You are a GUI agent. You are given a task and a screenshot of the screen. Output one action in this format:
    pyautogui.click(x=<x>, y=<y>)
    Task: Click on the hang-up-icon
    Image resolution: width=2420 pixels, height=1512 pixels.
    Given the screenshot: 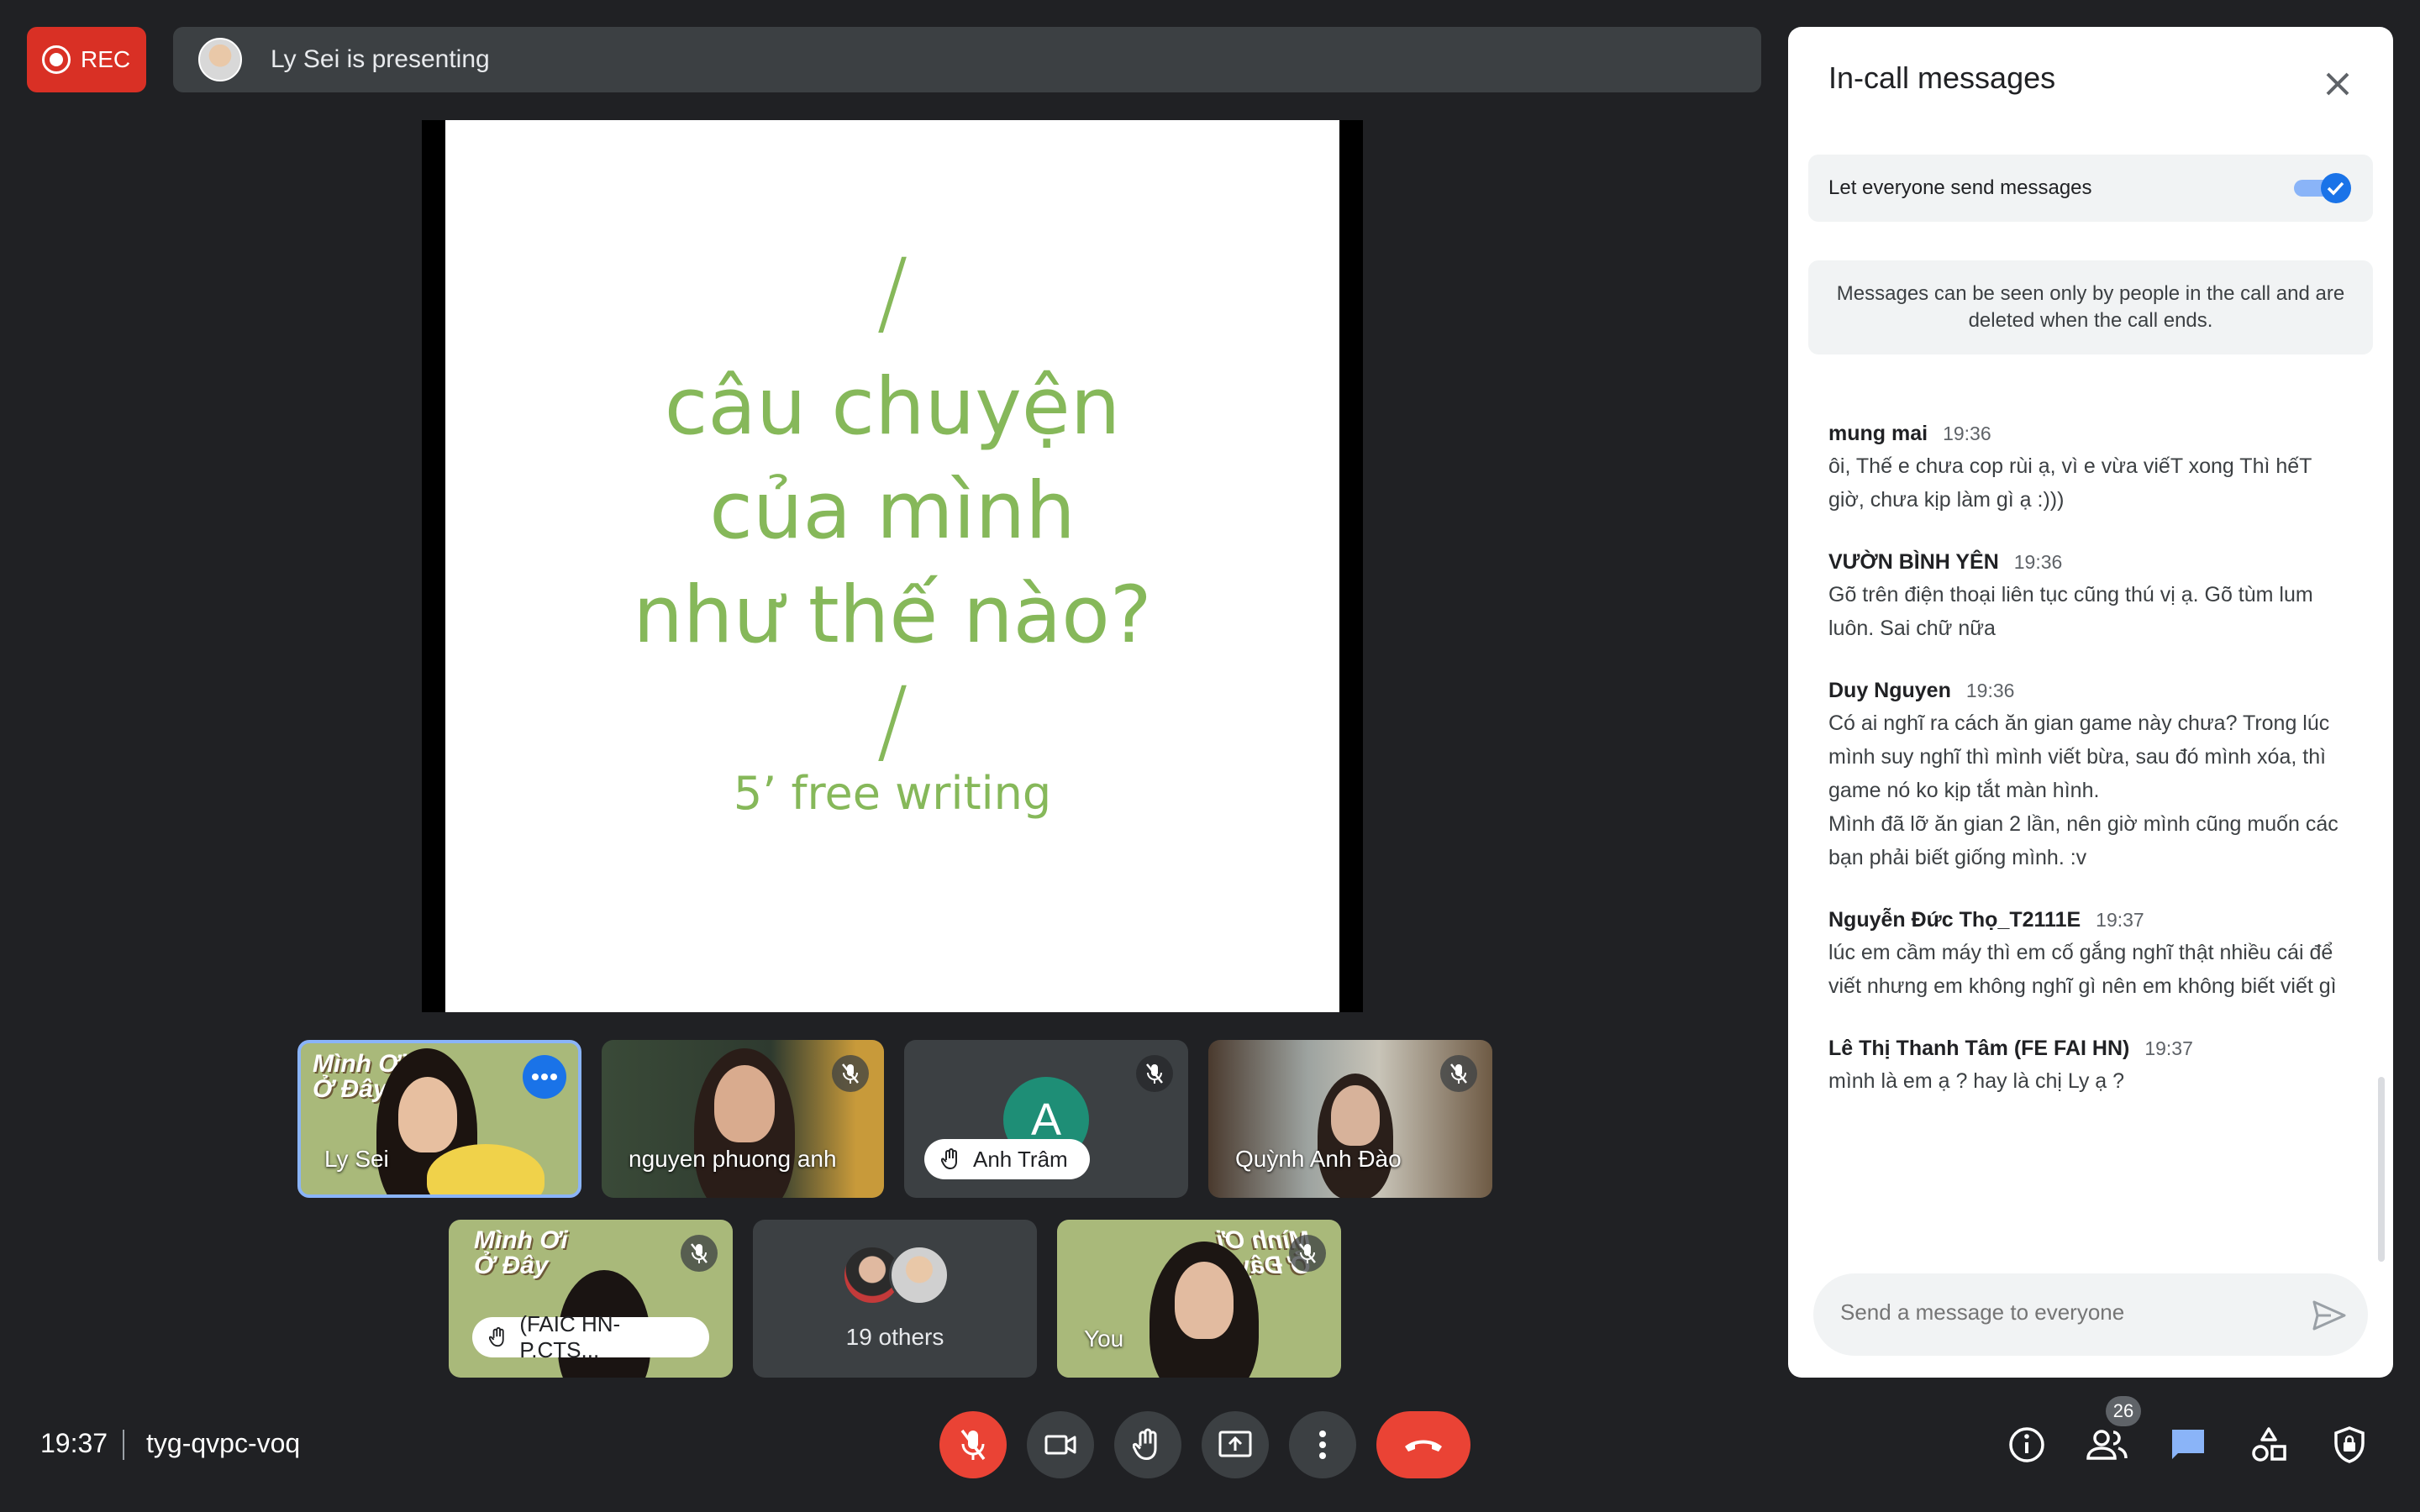 What is the action you would take?
    pyautogui.click(x=1423, y=1446)
    